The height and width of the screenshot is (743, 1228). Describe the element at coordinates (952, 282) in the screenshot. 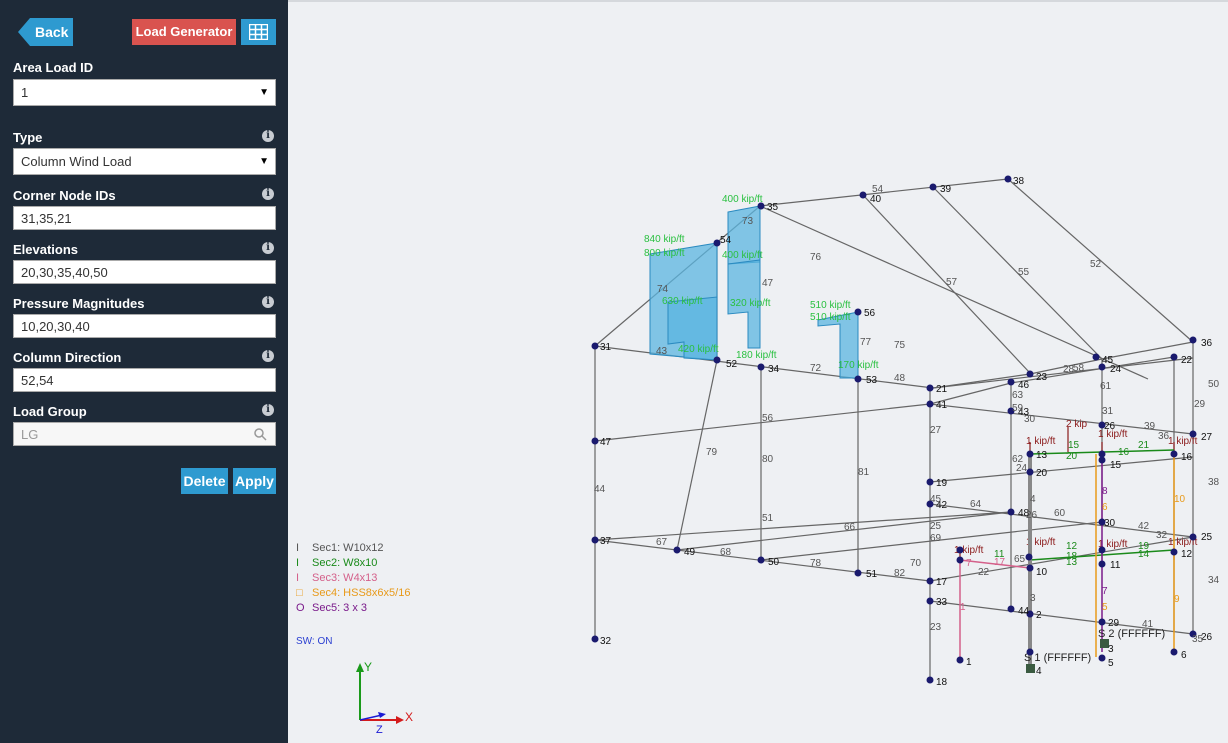

I see `svg-text: 57` at that location.